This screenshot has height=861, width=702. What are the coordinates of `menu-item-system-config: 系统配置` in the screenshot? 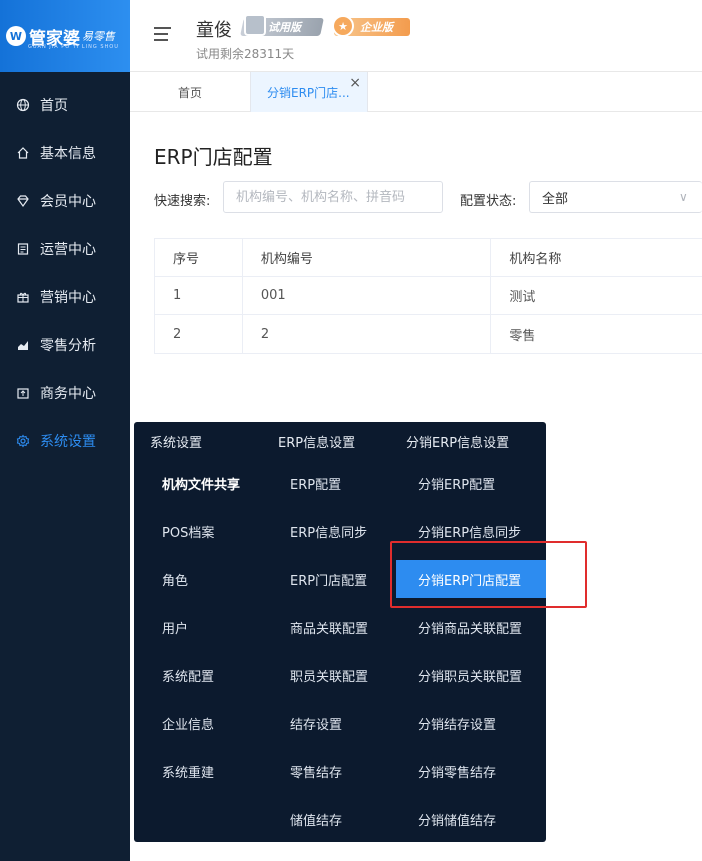 It's located at (188, 675).